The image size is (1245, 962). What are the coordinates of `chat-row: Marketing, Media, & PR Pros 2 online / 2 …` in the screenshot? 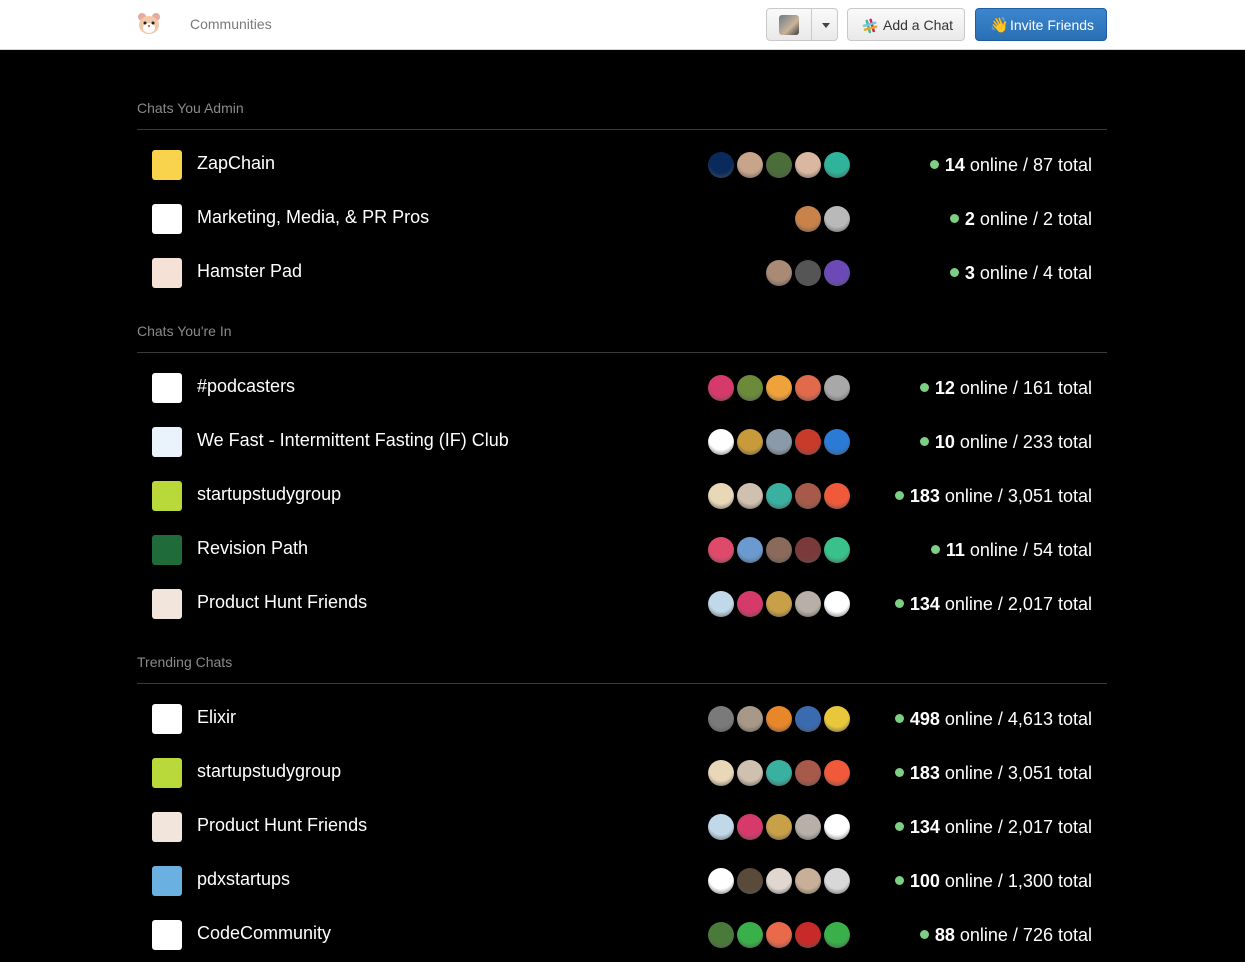 It's located at (622, 219).